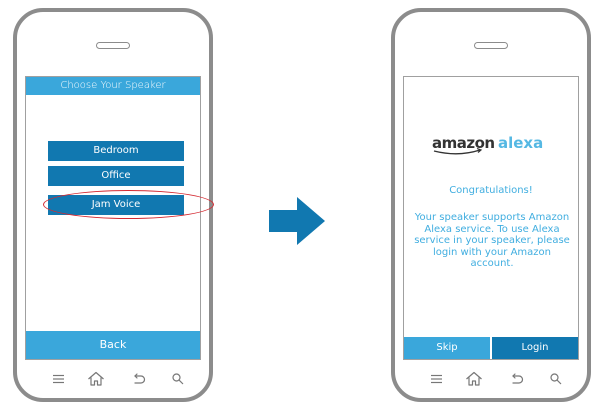 This screenshot has width=592, height=412. Describe the element at coordinates (116, 151) in the screenshot. I see `speaker-option-bedroom: Bedroom` at that location.